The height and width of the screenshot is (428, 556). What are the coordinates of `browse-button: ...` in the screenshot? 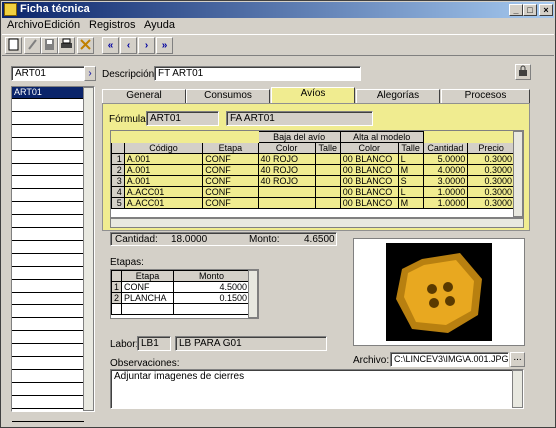 It's located at (517, 359).